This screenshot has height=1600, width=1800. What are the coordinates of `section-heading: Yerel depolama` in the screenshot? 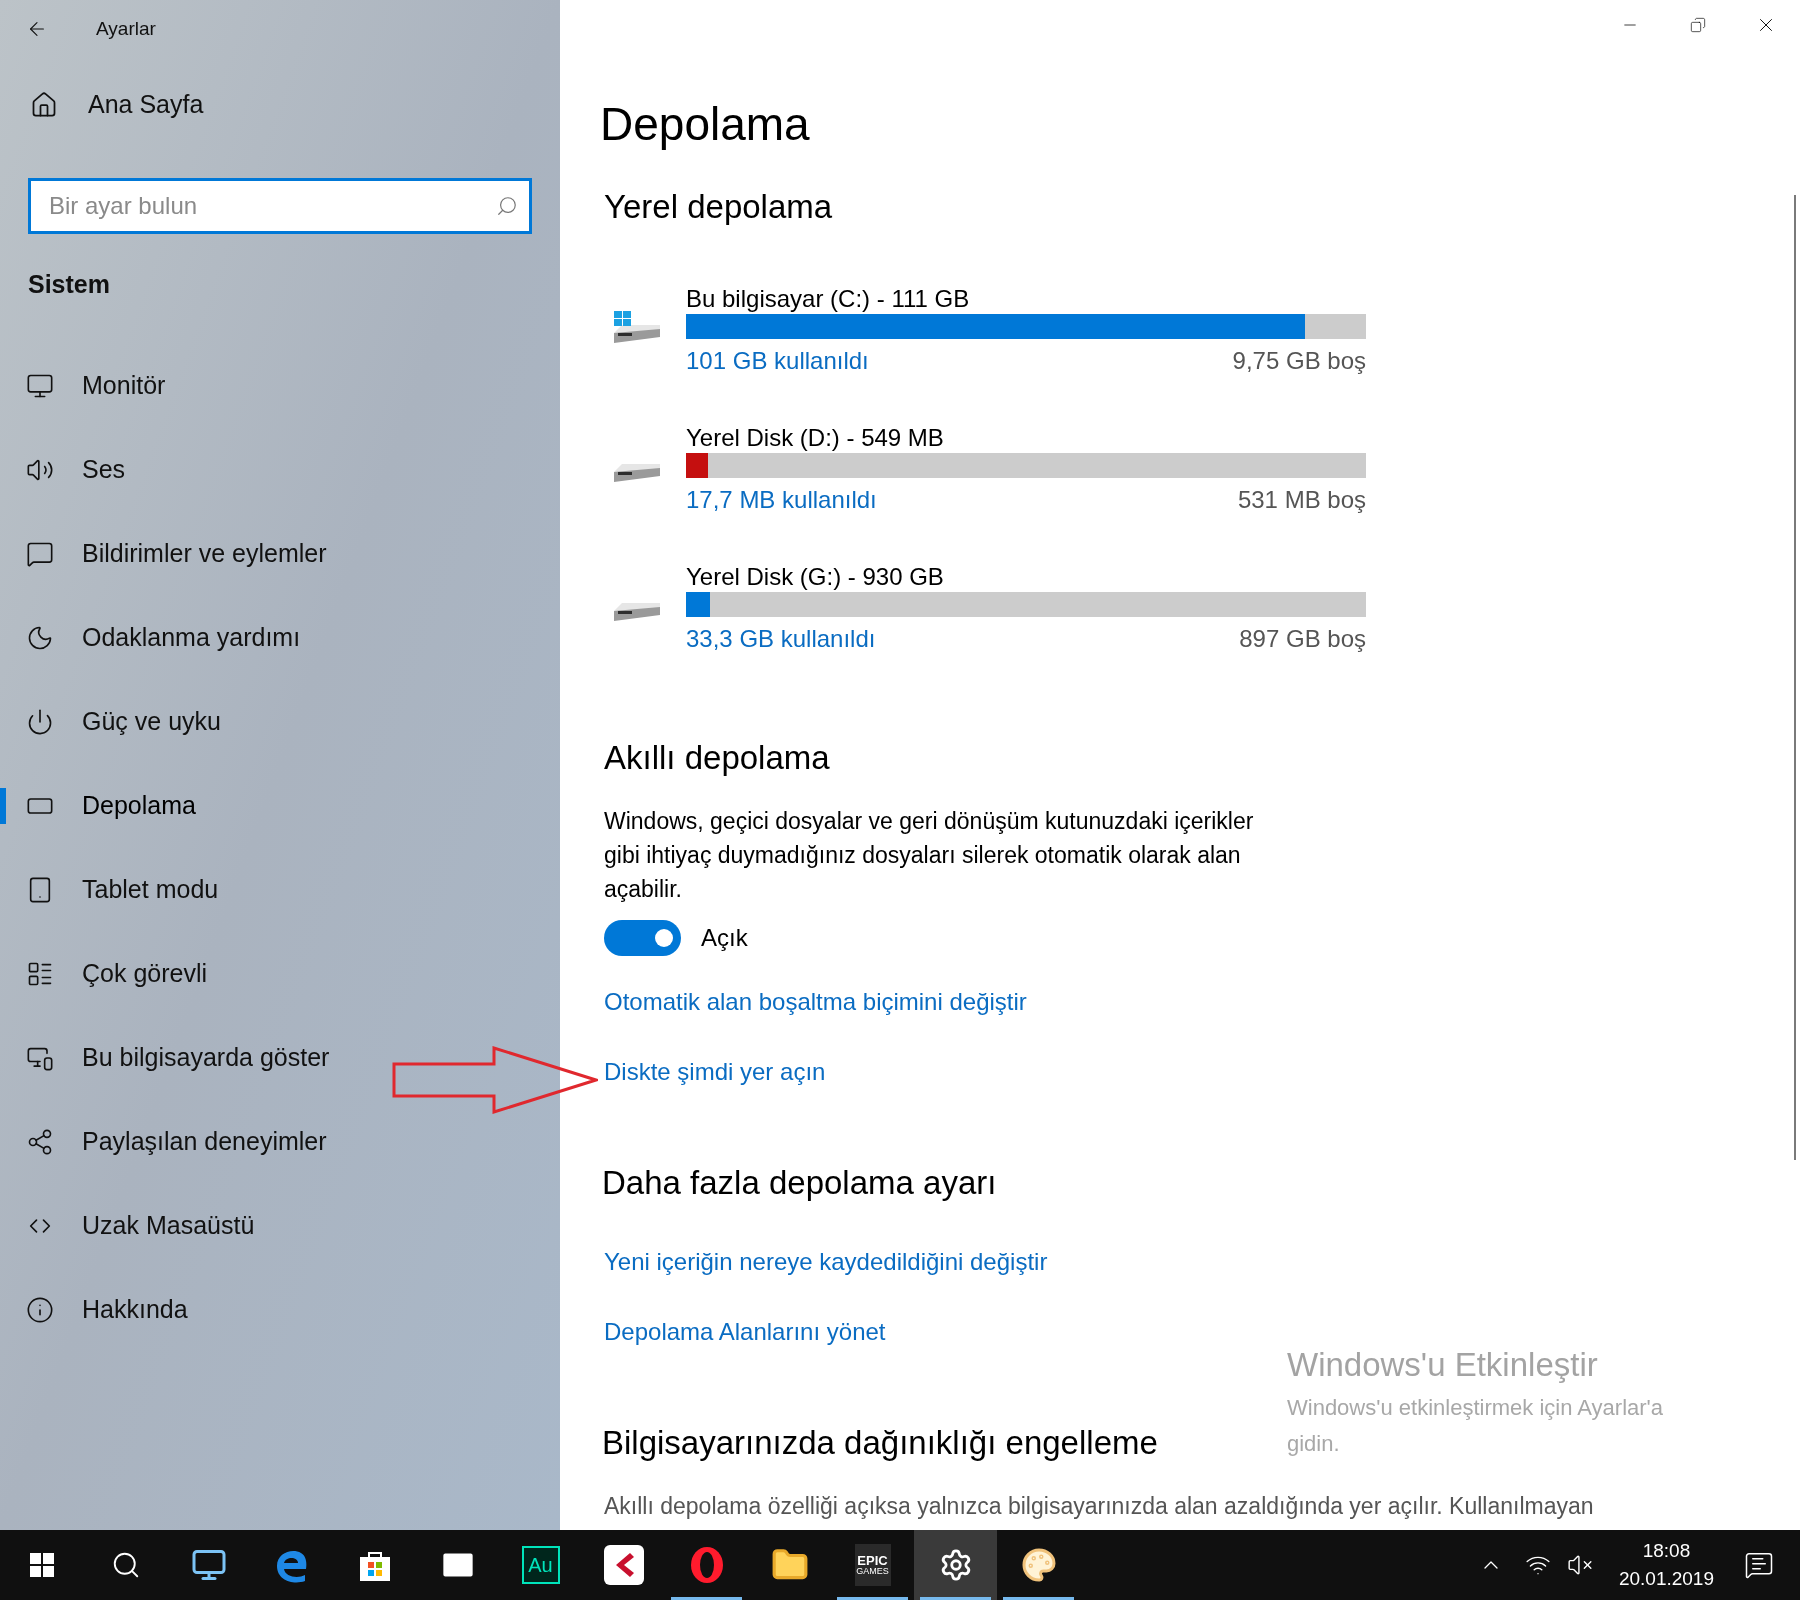 It's located at (718, 207).